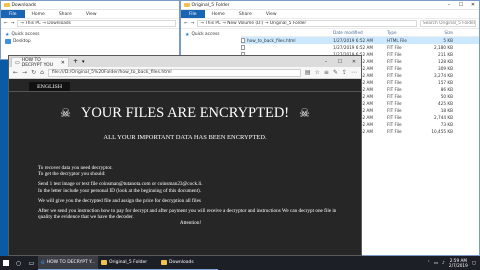 This screenshot has height=270, width=480. What do you see at coordinates (407, 32) in the screenshot?
I see `column-type: Type` at bounding box center [407, 32].